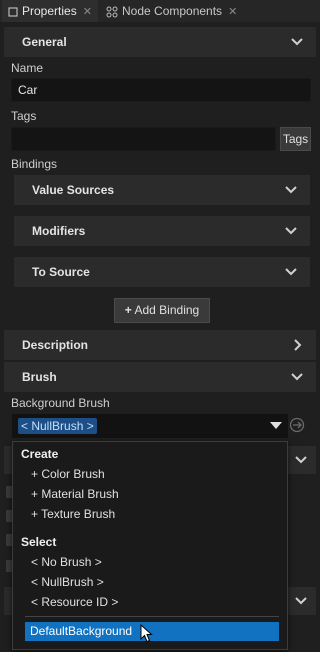 This screenshot has width=320, height=652. I want to click on current-brush-tag: < NullBrush >, so click(57, 426).